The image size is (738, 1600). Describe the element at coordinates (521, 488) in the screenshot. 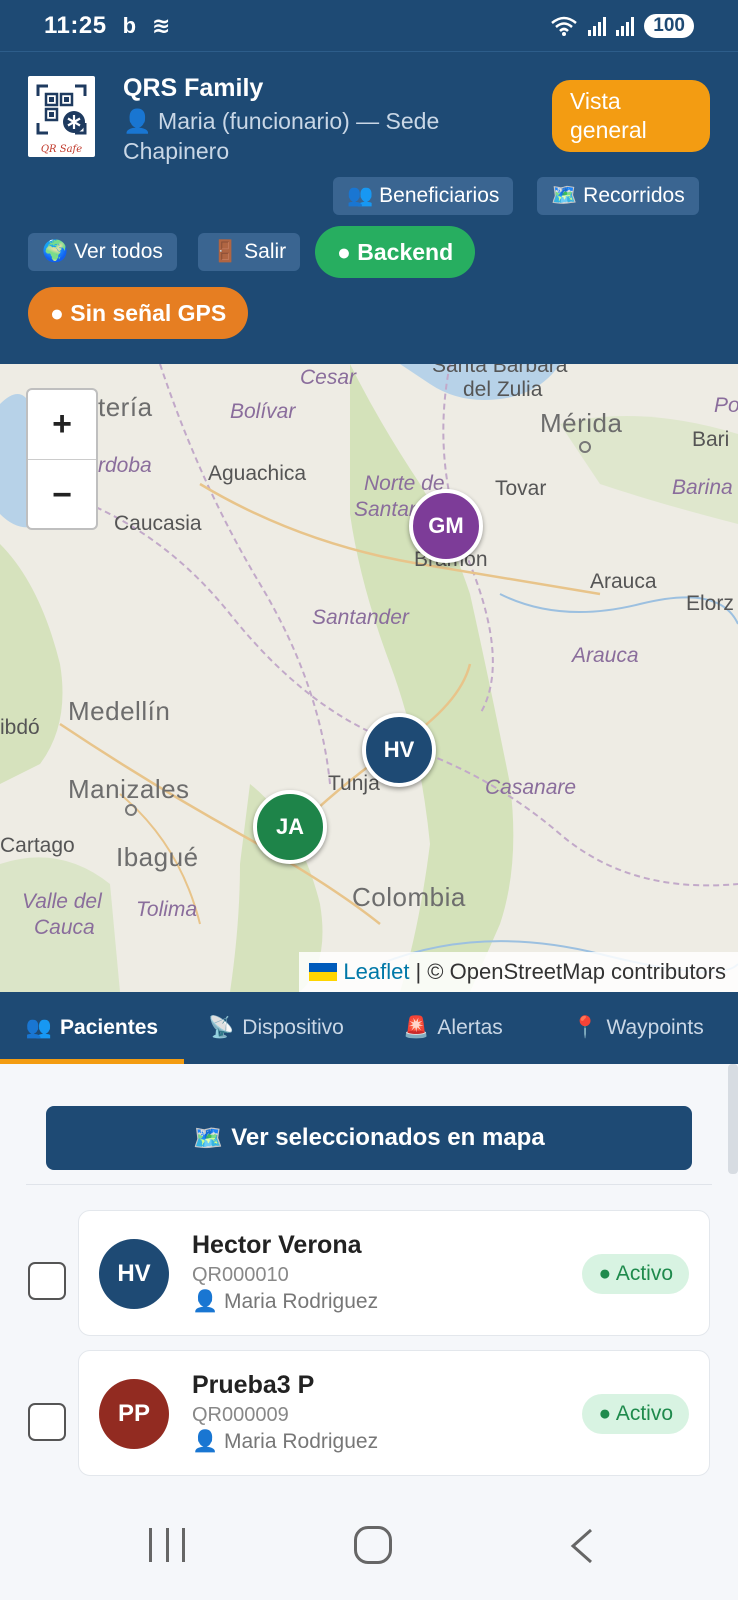

I see `map-label: Tovar` at that location.